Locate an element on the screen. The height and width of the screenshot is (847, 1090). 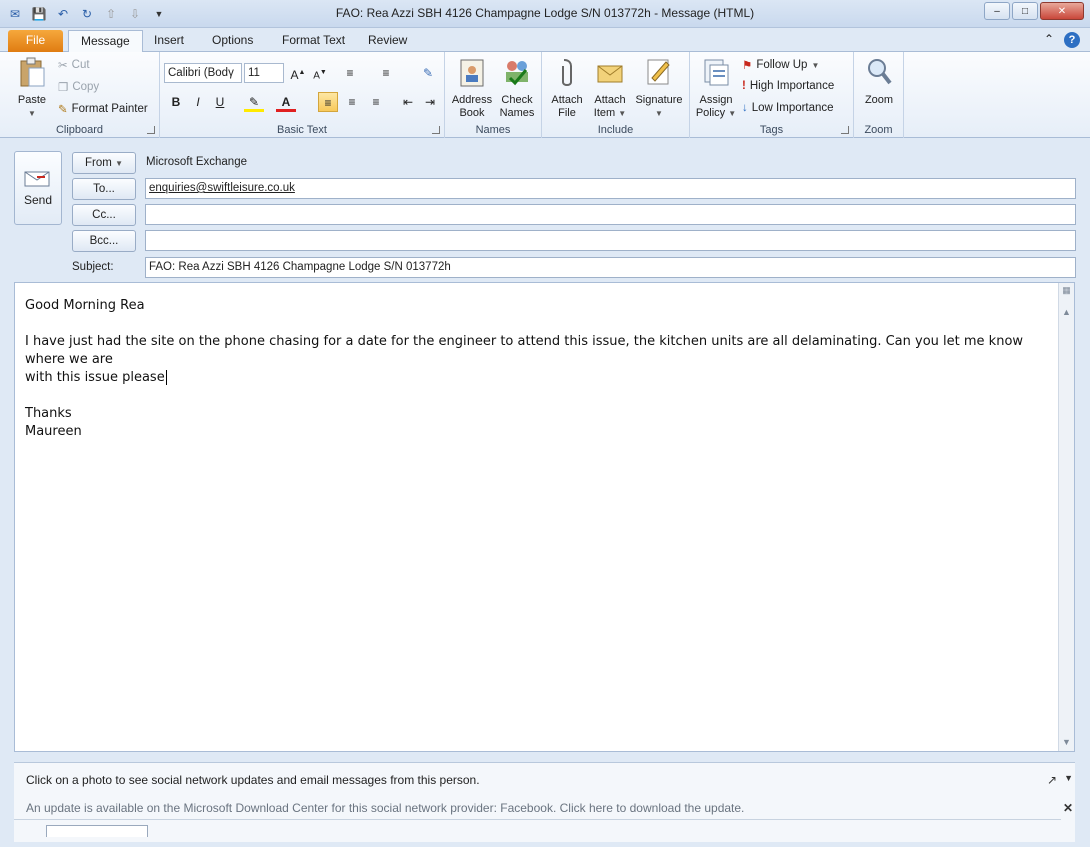
bcc-field is located at coordinates (610, 240).